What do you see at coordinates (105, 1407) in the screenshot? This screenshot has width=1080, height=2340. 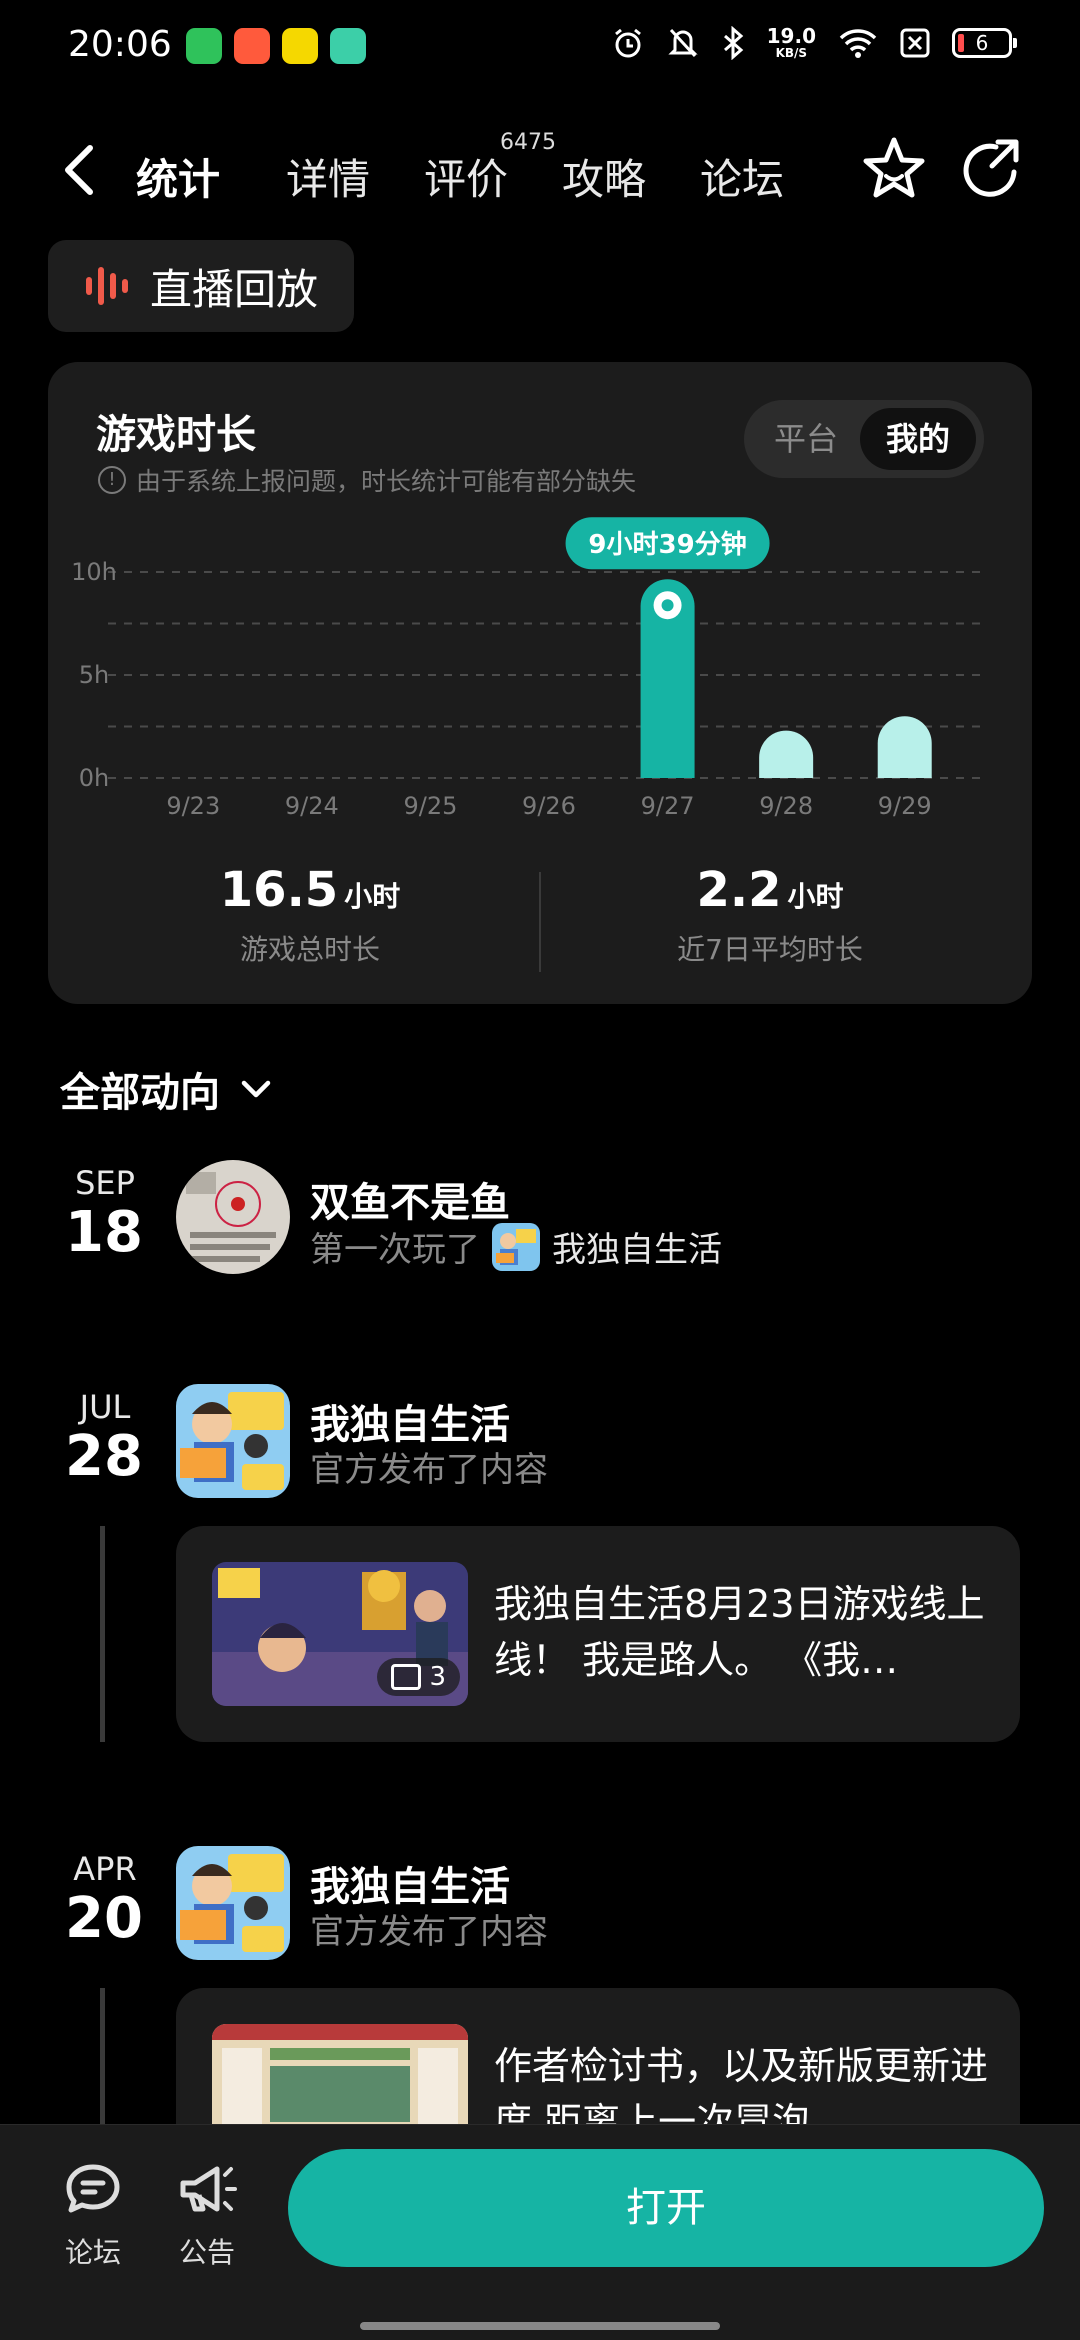 I see `feed-date-month: JUL` at bounding box center [105, 1407].